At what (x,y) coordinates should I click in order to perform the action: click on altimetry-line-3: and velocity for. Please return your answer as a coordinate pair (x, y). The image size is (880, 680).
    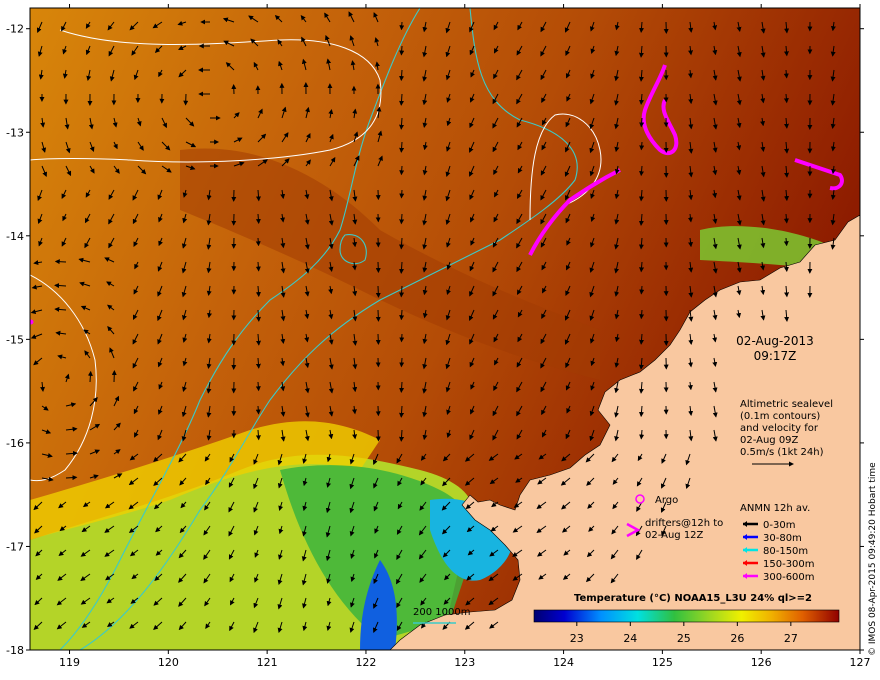
    Looking at the image, I should click on (779, 428).